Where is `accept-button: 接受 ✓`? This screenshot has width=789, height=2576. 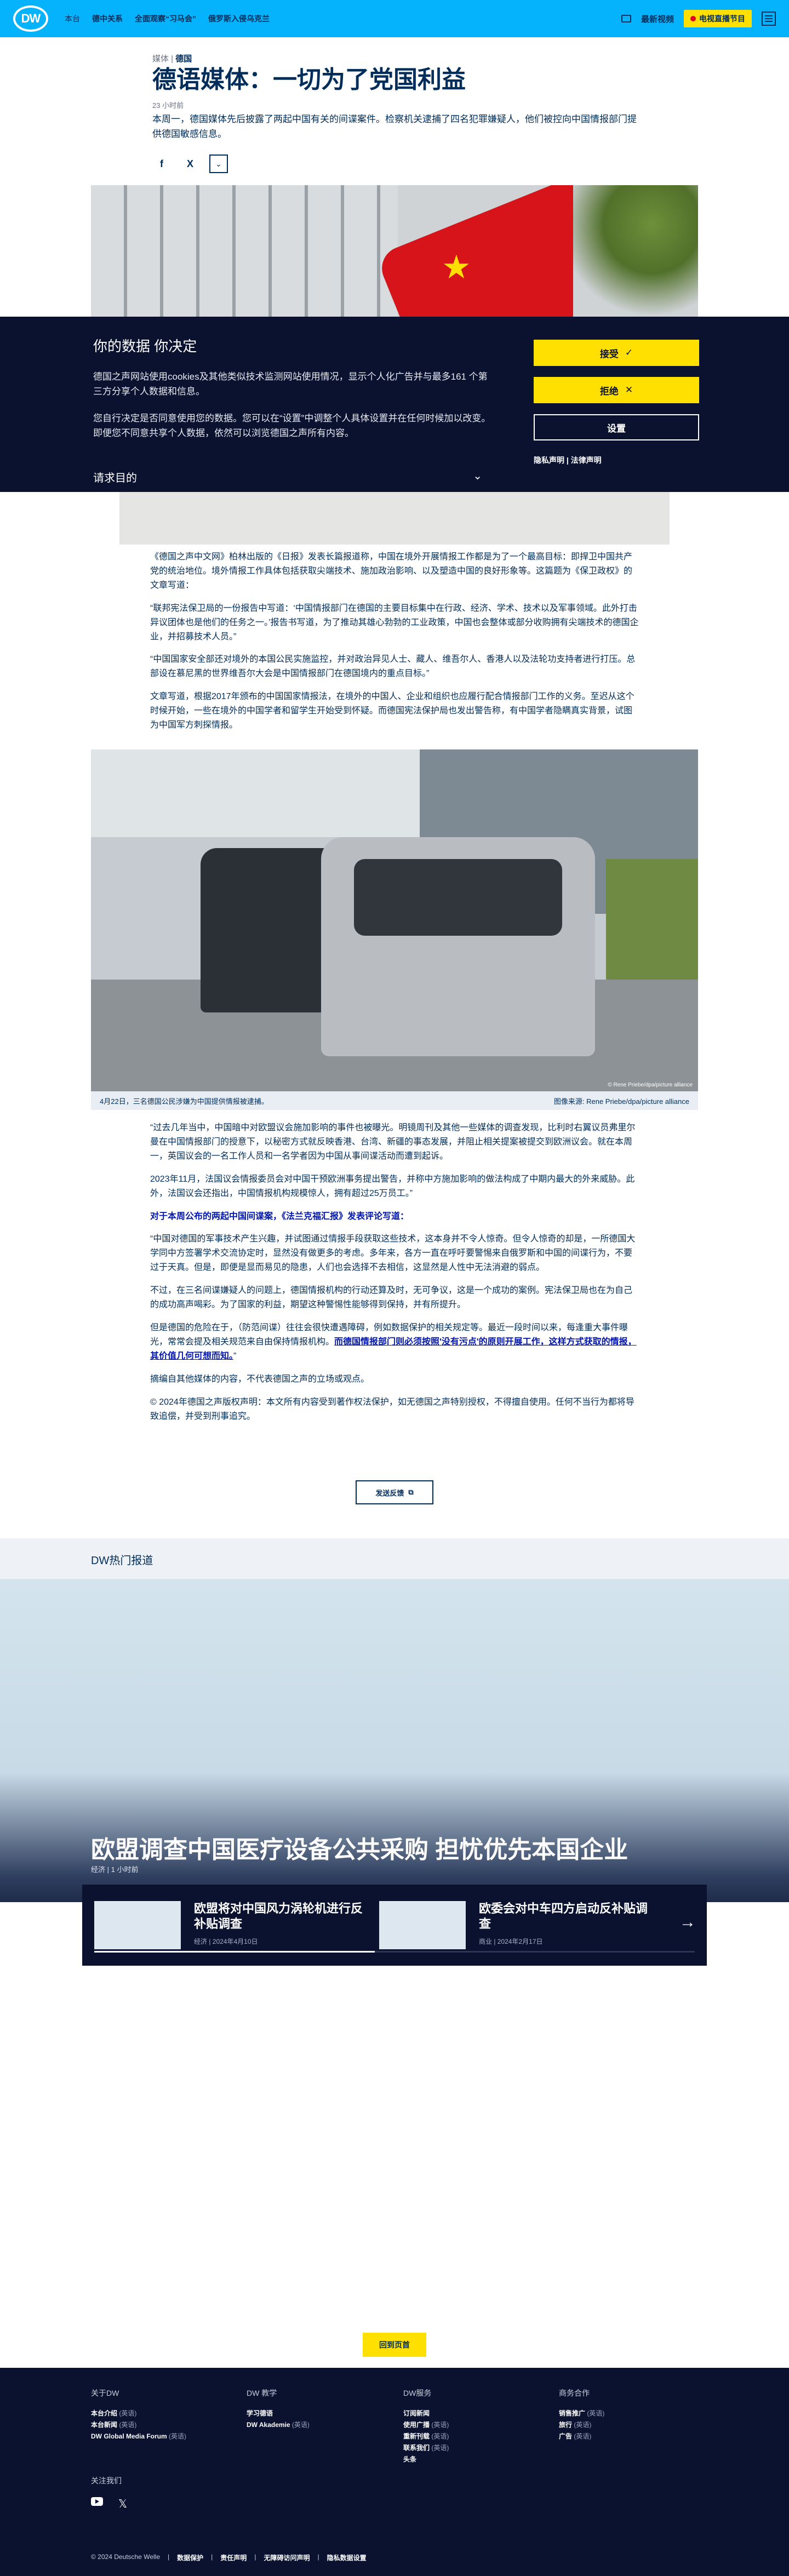 accept-button: 接受 ✓ is located at coordinates (616, 353).